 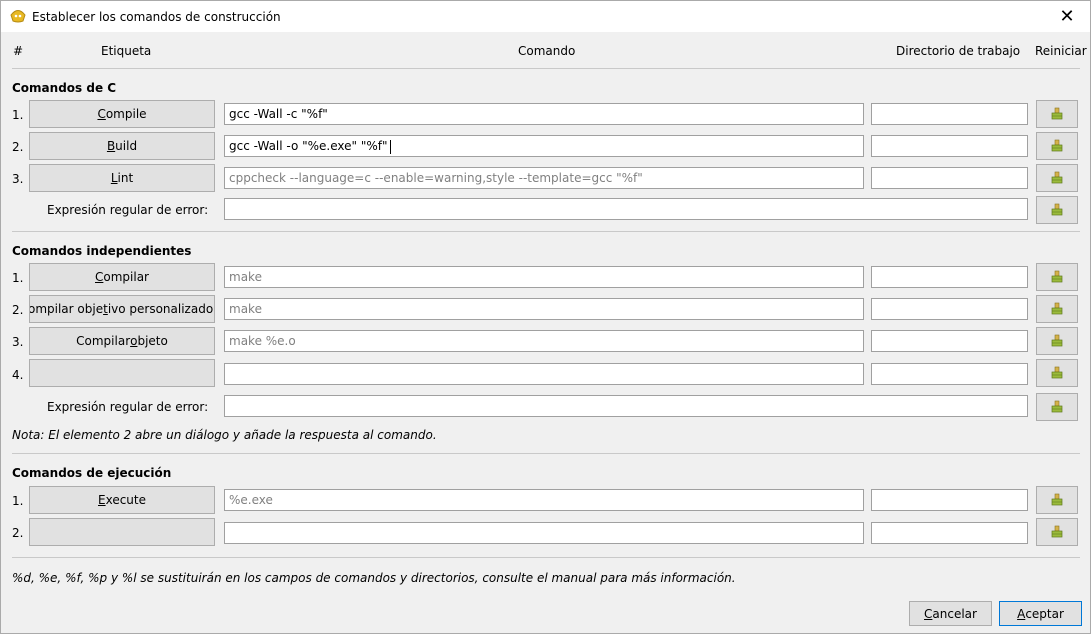 I want to click on cancel-button: Cancelar, so click(x=950, y=613).